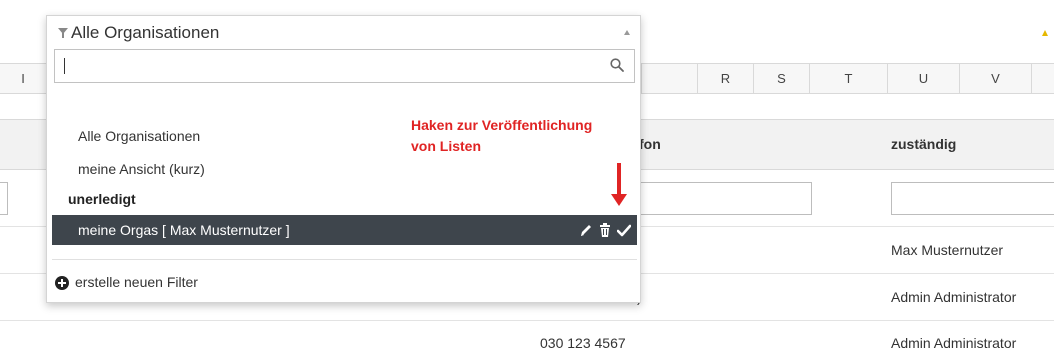 The image size is (1054, 360). What do you see at coordinates (1042, 78) in the screenshot?
I see `column-letter-next` at bounding box center [1042, 78].